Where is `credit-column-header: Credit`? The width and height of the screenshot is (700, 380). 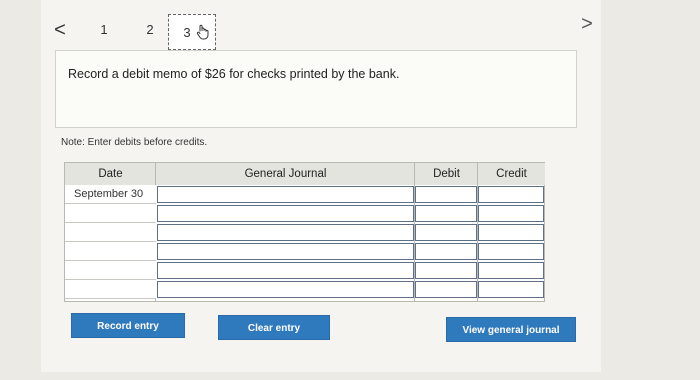 credit-column-header: Credit is located at coordinates (511, 174).